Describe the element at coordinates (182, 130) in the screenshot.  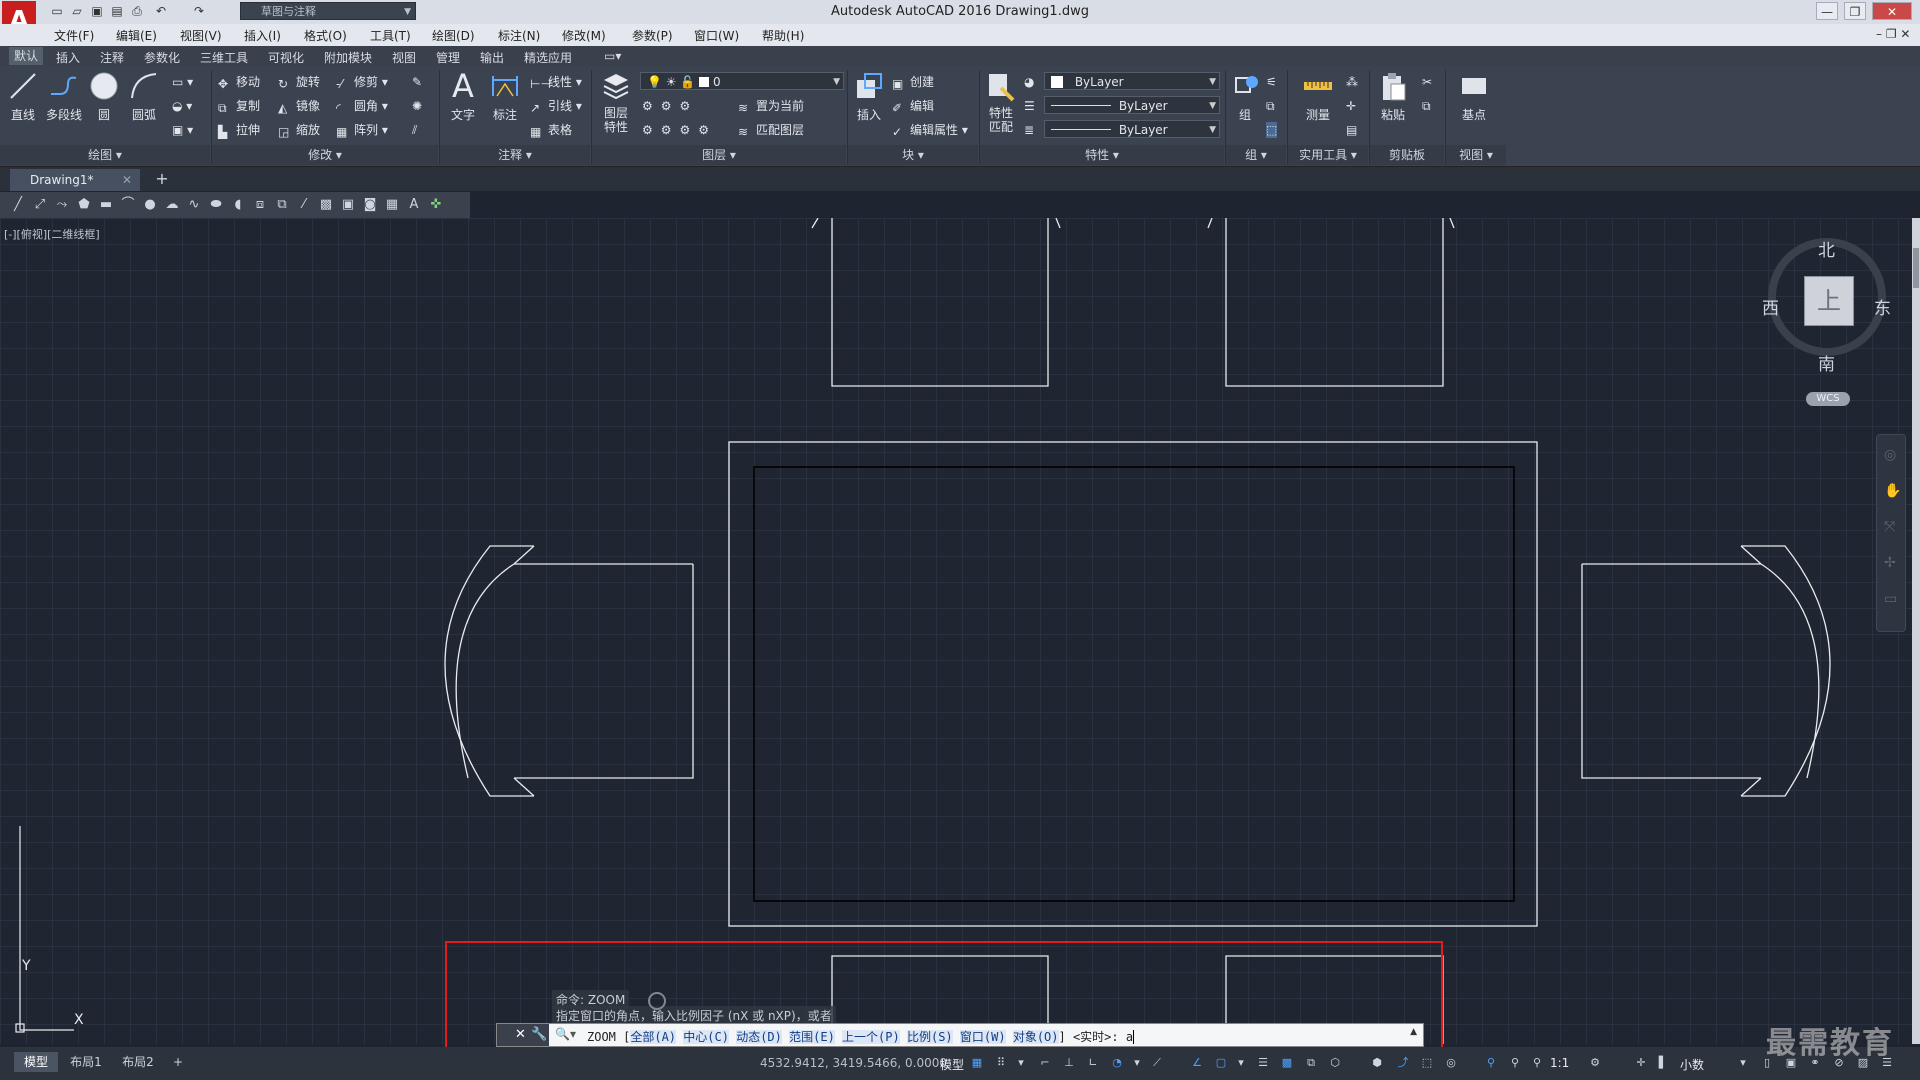
I see `region-icon: ▣ ▾` at that location.